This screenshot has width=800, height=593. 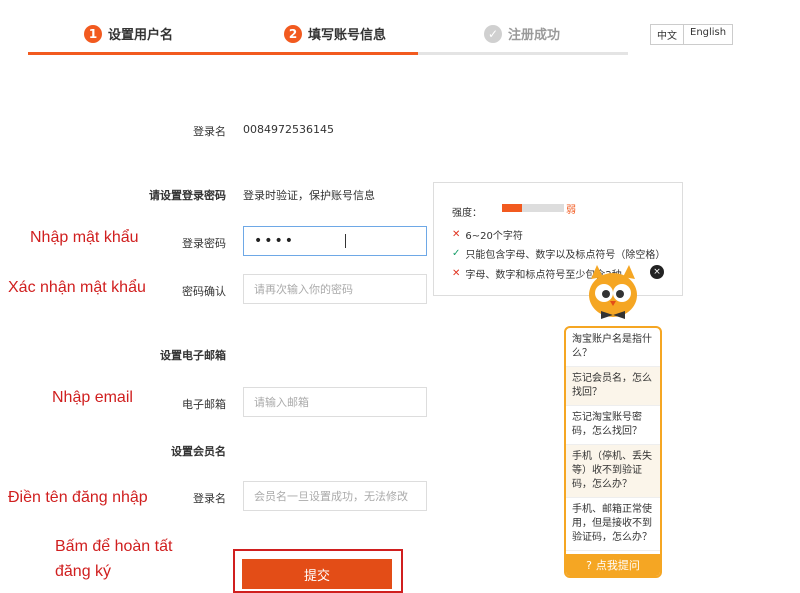 What do you see at coordinates (589, 565) in the screenshot?
I see `question-icon: ?` at bounding box center [589, 565].